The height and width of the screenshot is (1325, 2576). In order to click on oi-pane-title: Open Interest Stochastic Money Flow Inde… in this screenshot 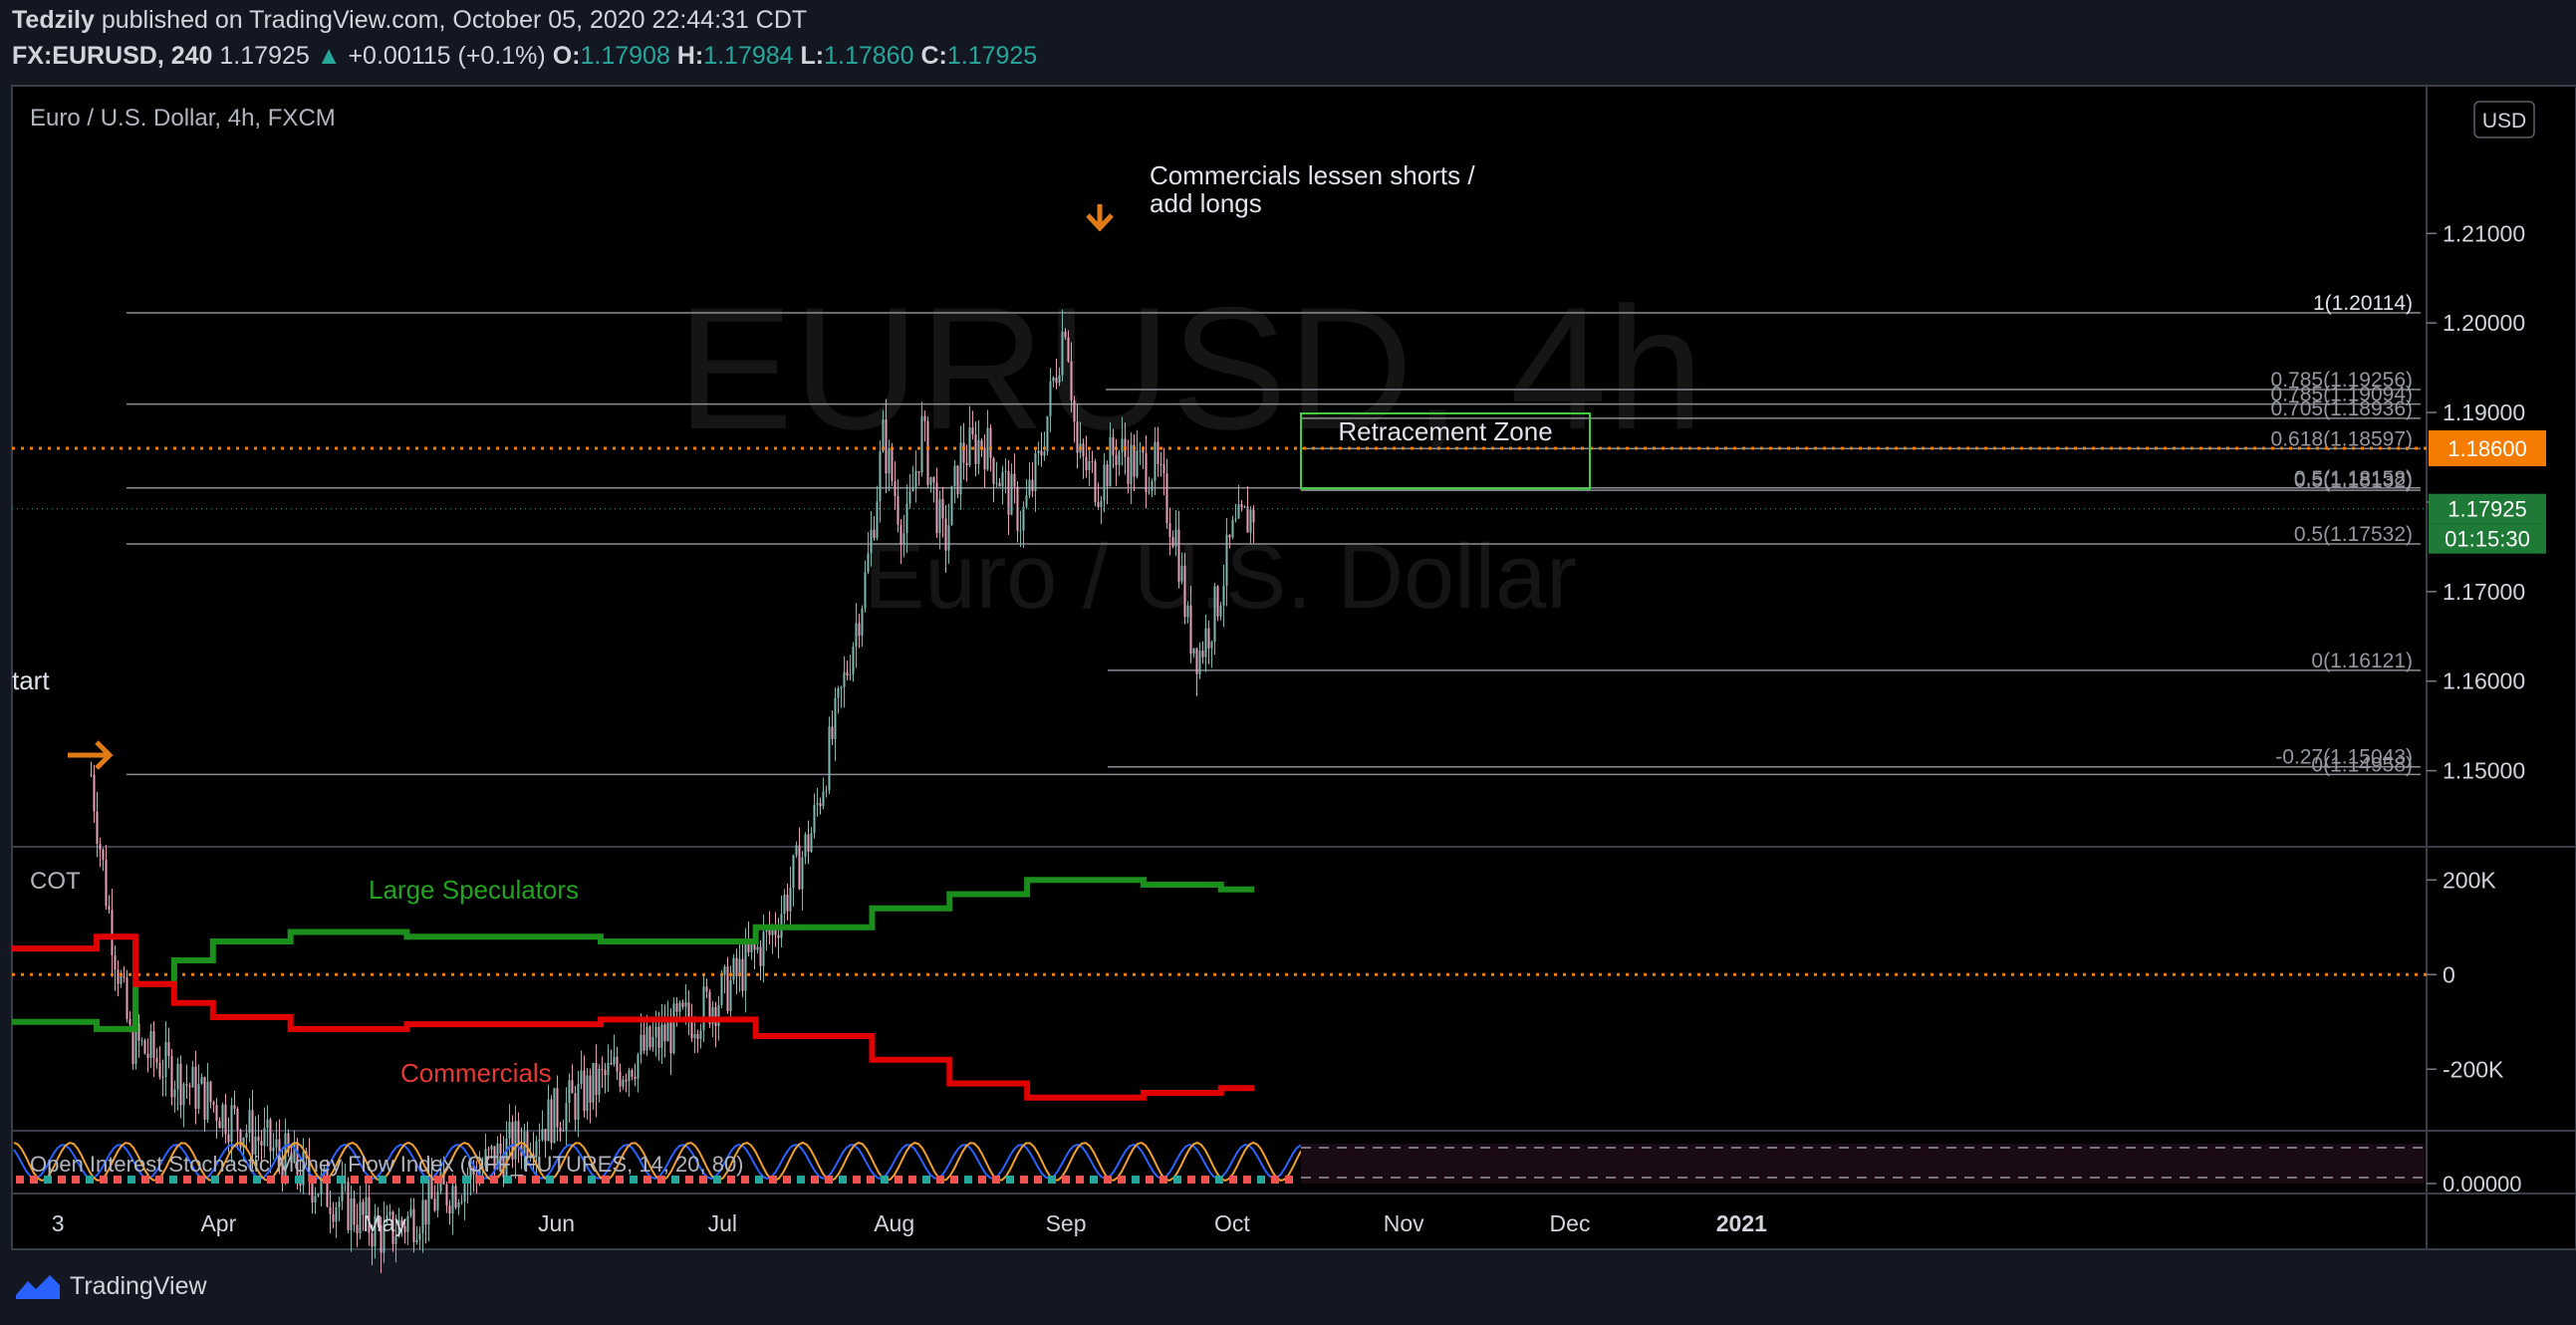, I will do `click(387, 1164)`.